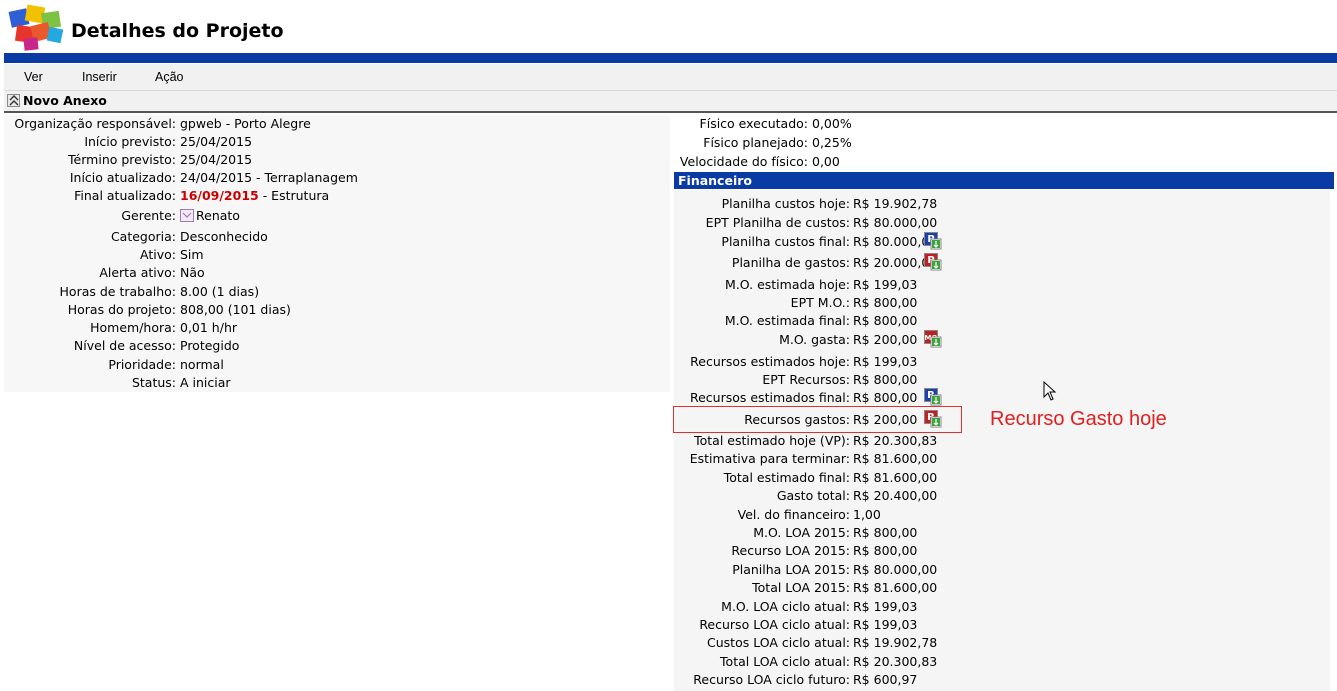 The height and width of the screenshot is (691, 1337). I want to click on financeiro-label: M.O. estimada hoje:, so click(787, 284).